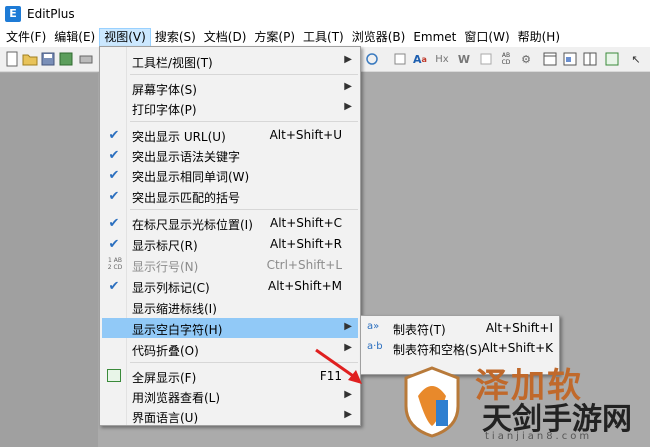 This screenshot has height=447, width=650. Describe the element at coordinates (230, 416) in the screenshot. I see `menu-item-ui-language: 界面语言(U) ▶` at that location.